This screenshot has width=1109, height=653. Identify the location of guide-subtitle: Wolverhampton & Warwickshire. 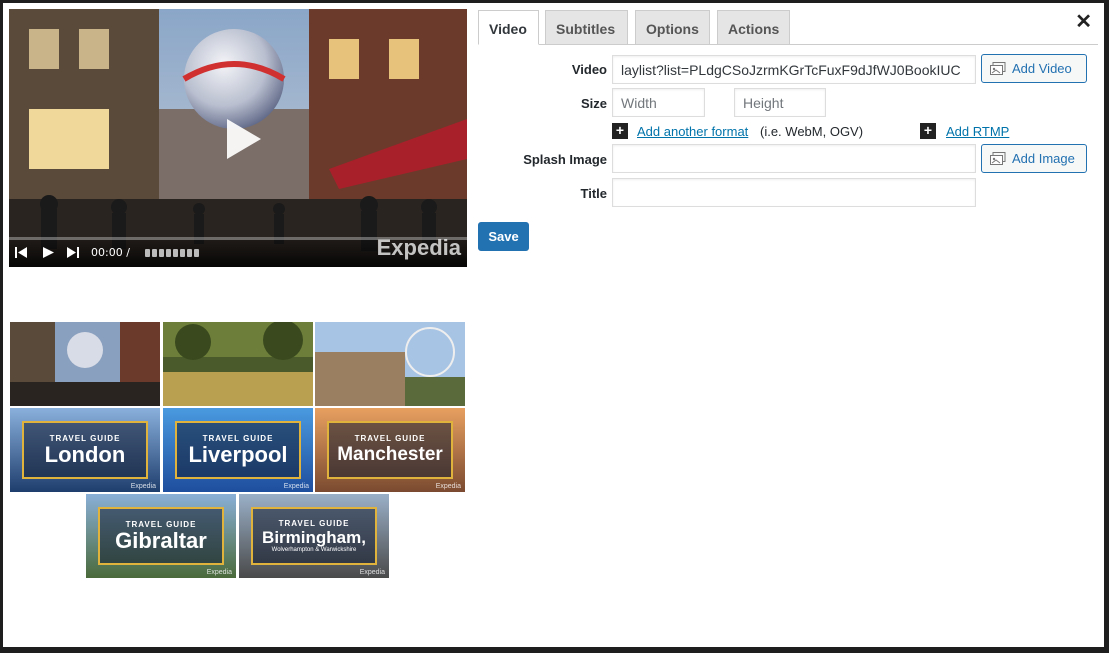
(314, 550).